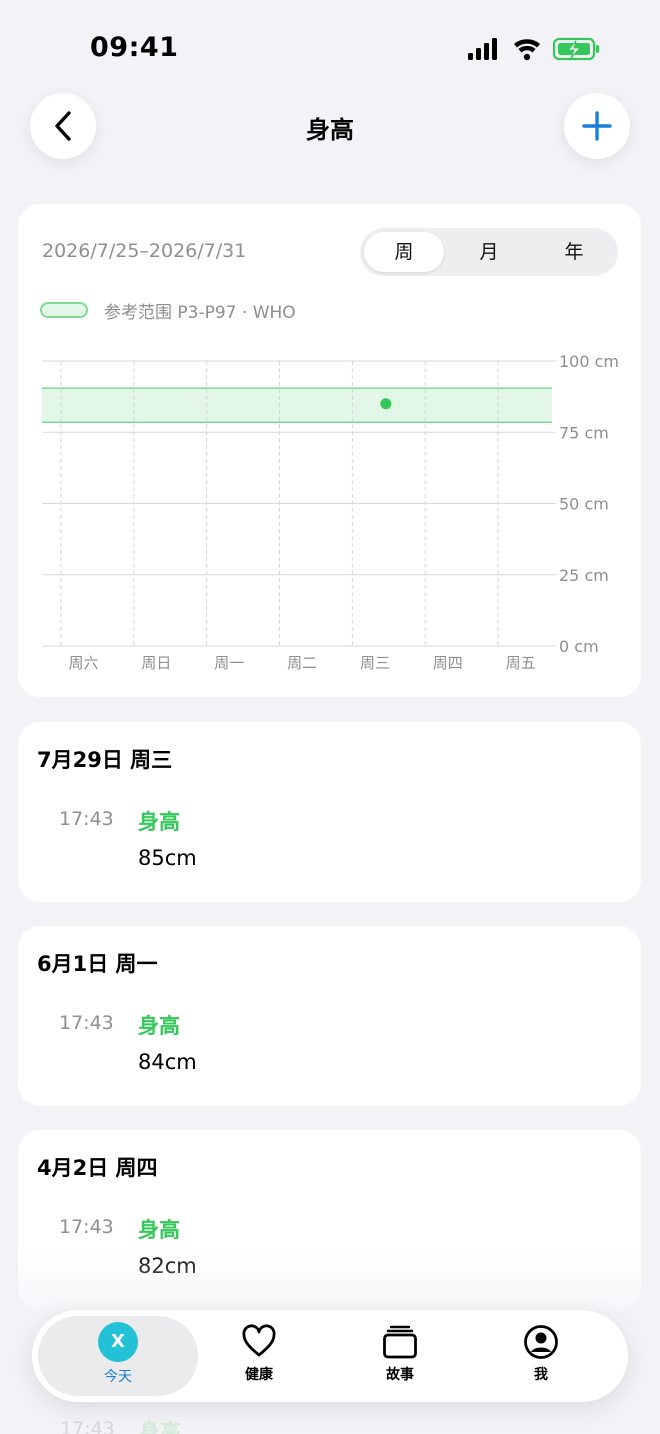  What do you see at coordinates (160, 1427) in the screenshot?
I see `partial-record-type: 身高` at bounding box center [160, 1427].